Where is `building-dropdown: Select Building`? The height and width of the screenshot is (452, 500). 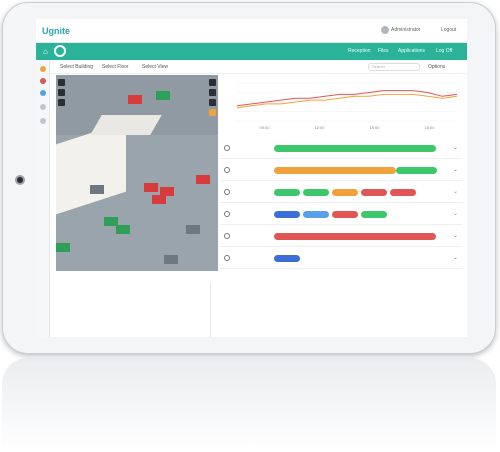
building-dropdown: Select Building is located at coordinates (76, 67).